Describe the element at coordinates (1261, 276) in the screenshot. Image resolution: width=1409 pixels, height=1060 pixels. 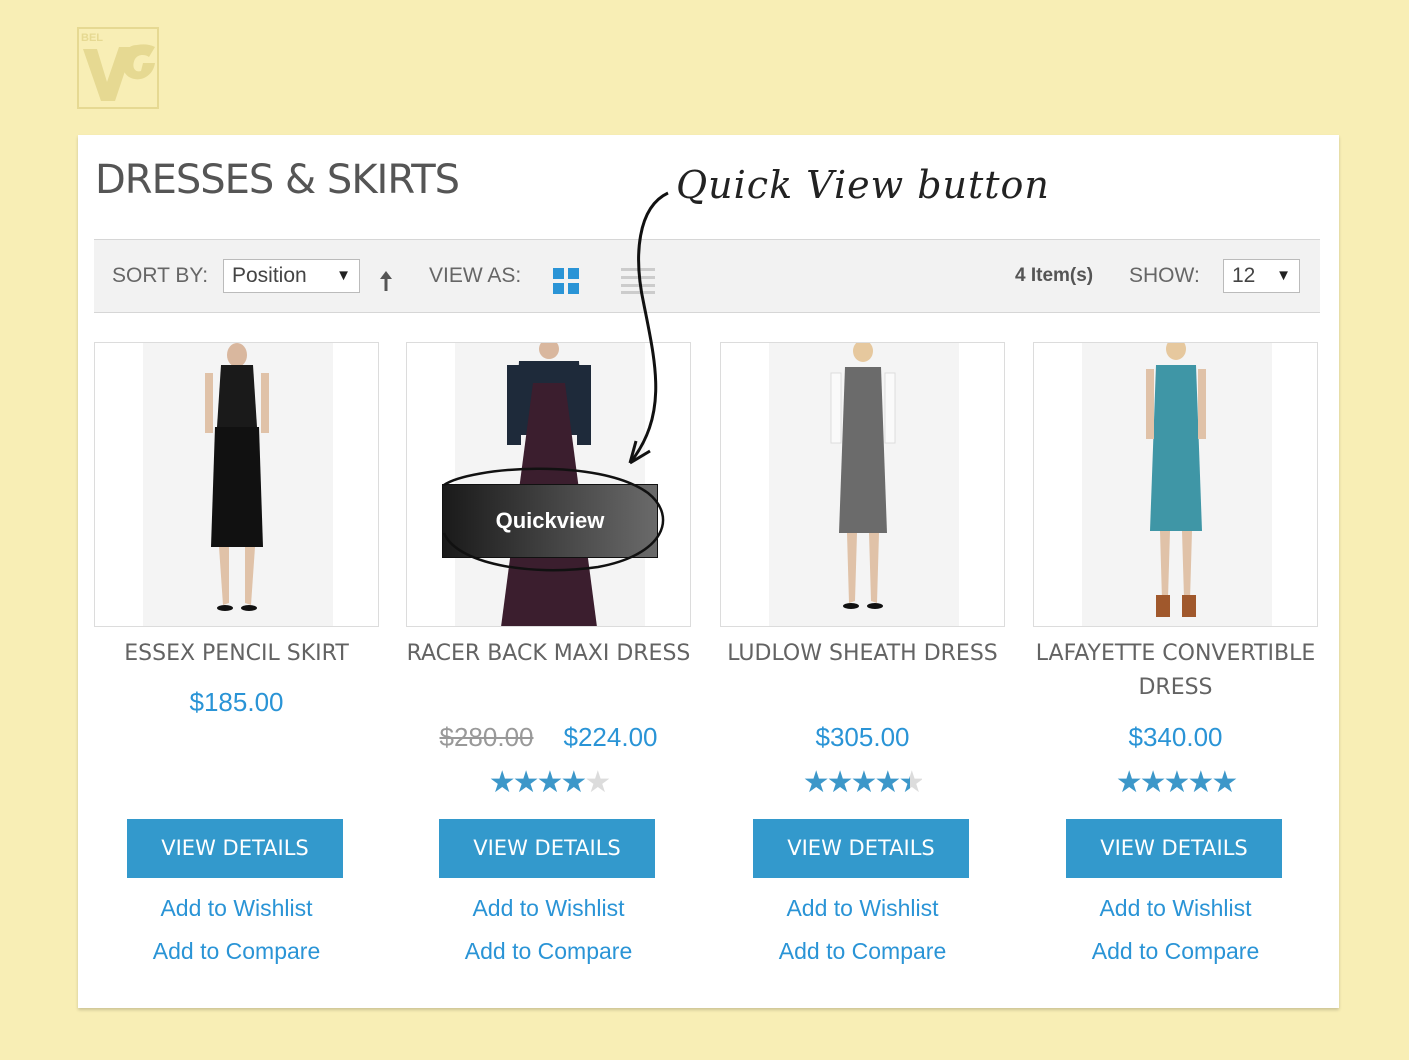
I see `limit-select: 12 ▼` at that location.